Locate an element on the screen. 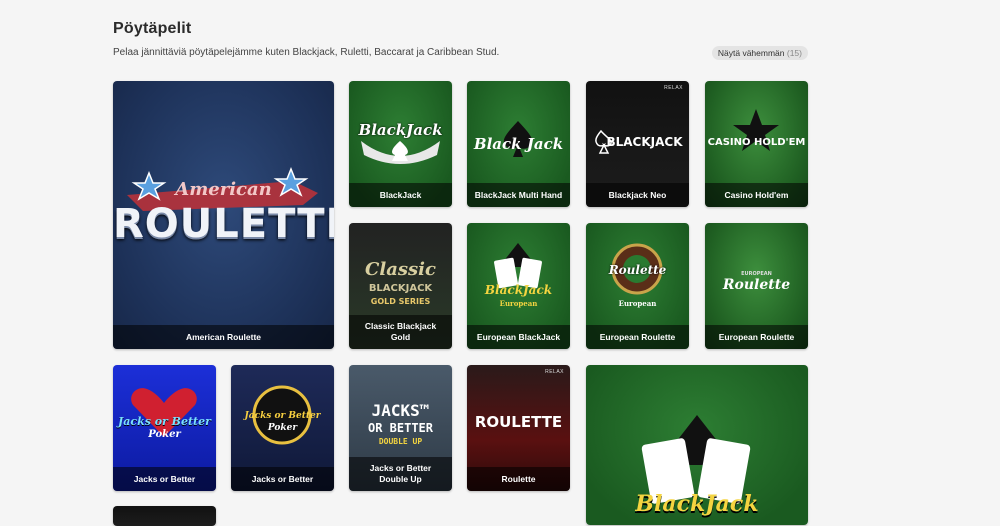  art-line2: ROULETTE™ is located at coordinates (223, 224).